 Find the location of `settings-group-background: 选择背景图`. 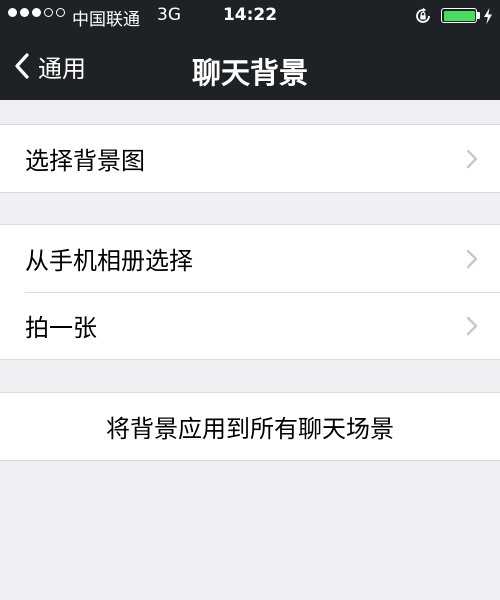

settings-group-background: 选择背景图 is located at coordinates (250, 158).